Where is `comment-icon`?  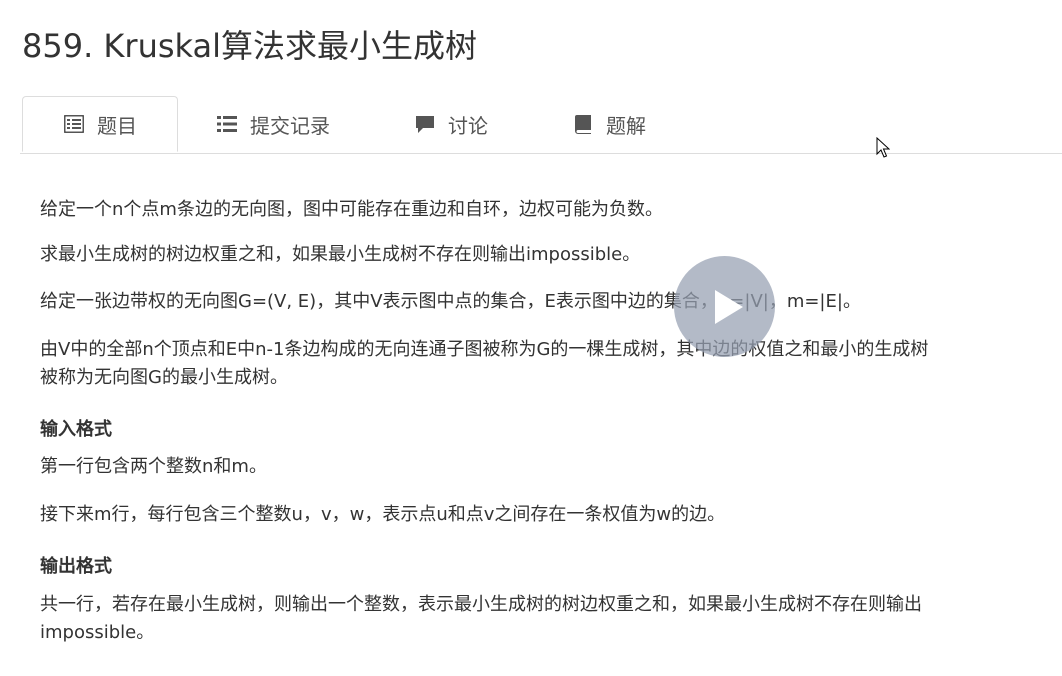 comment-icon is located at coordinates (425, 124).